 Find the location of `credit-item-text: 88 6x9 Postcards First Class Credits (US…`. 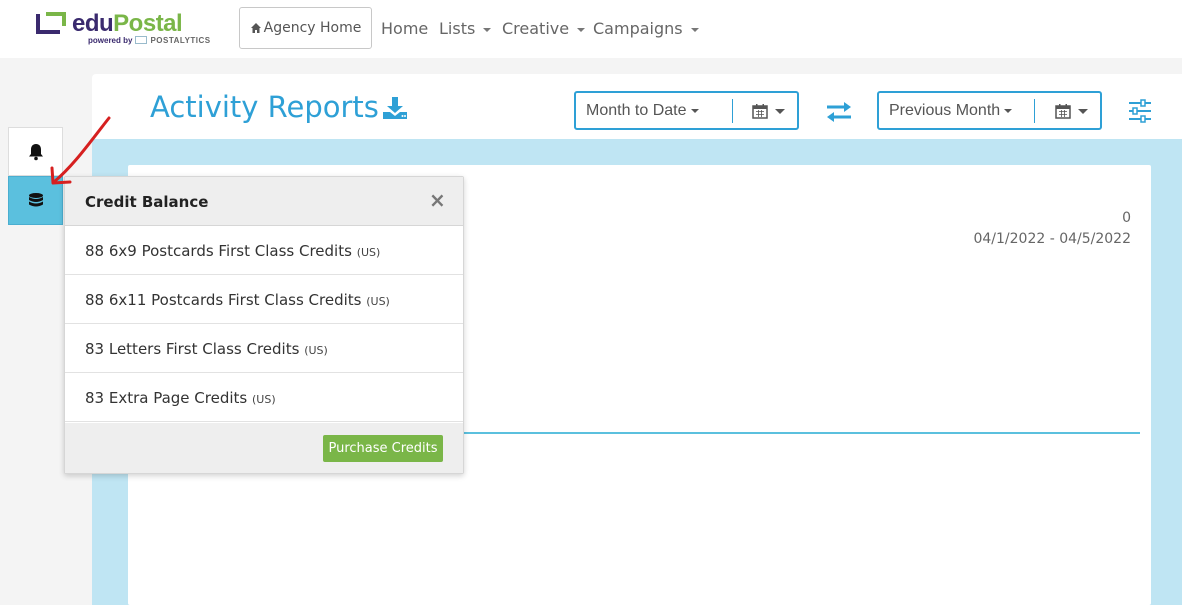

credit-item-text: 88 6x9 Postcards First Class Credits (US… is located at coordinates (232, 251).